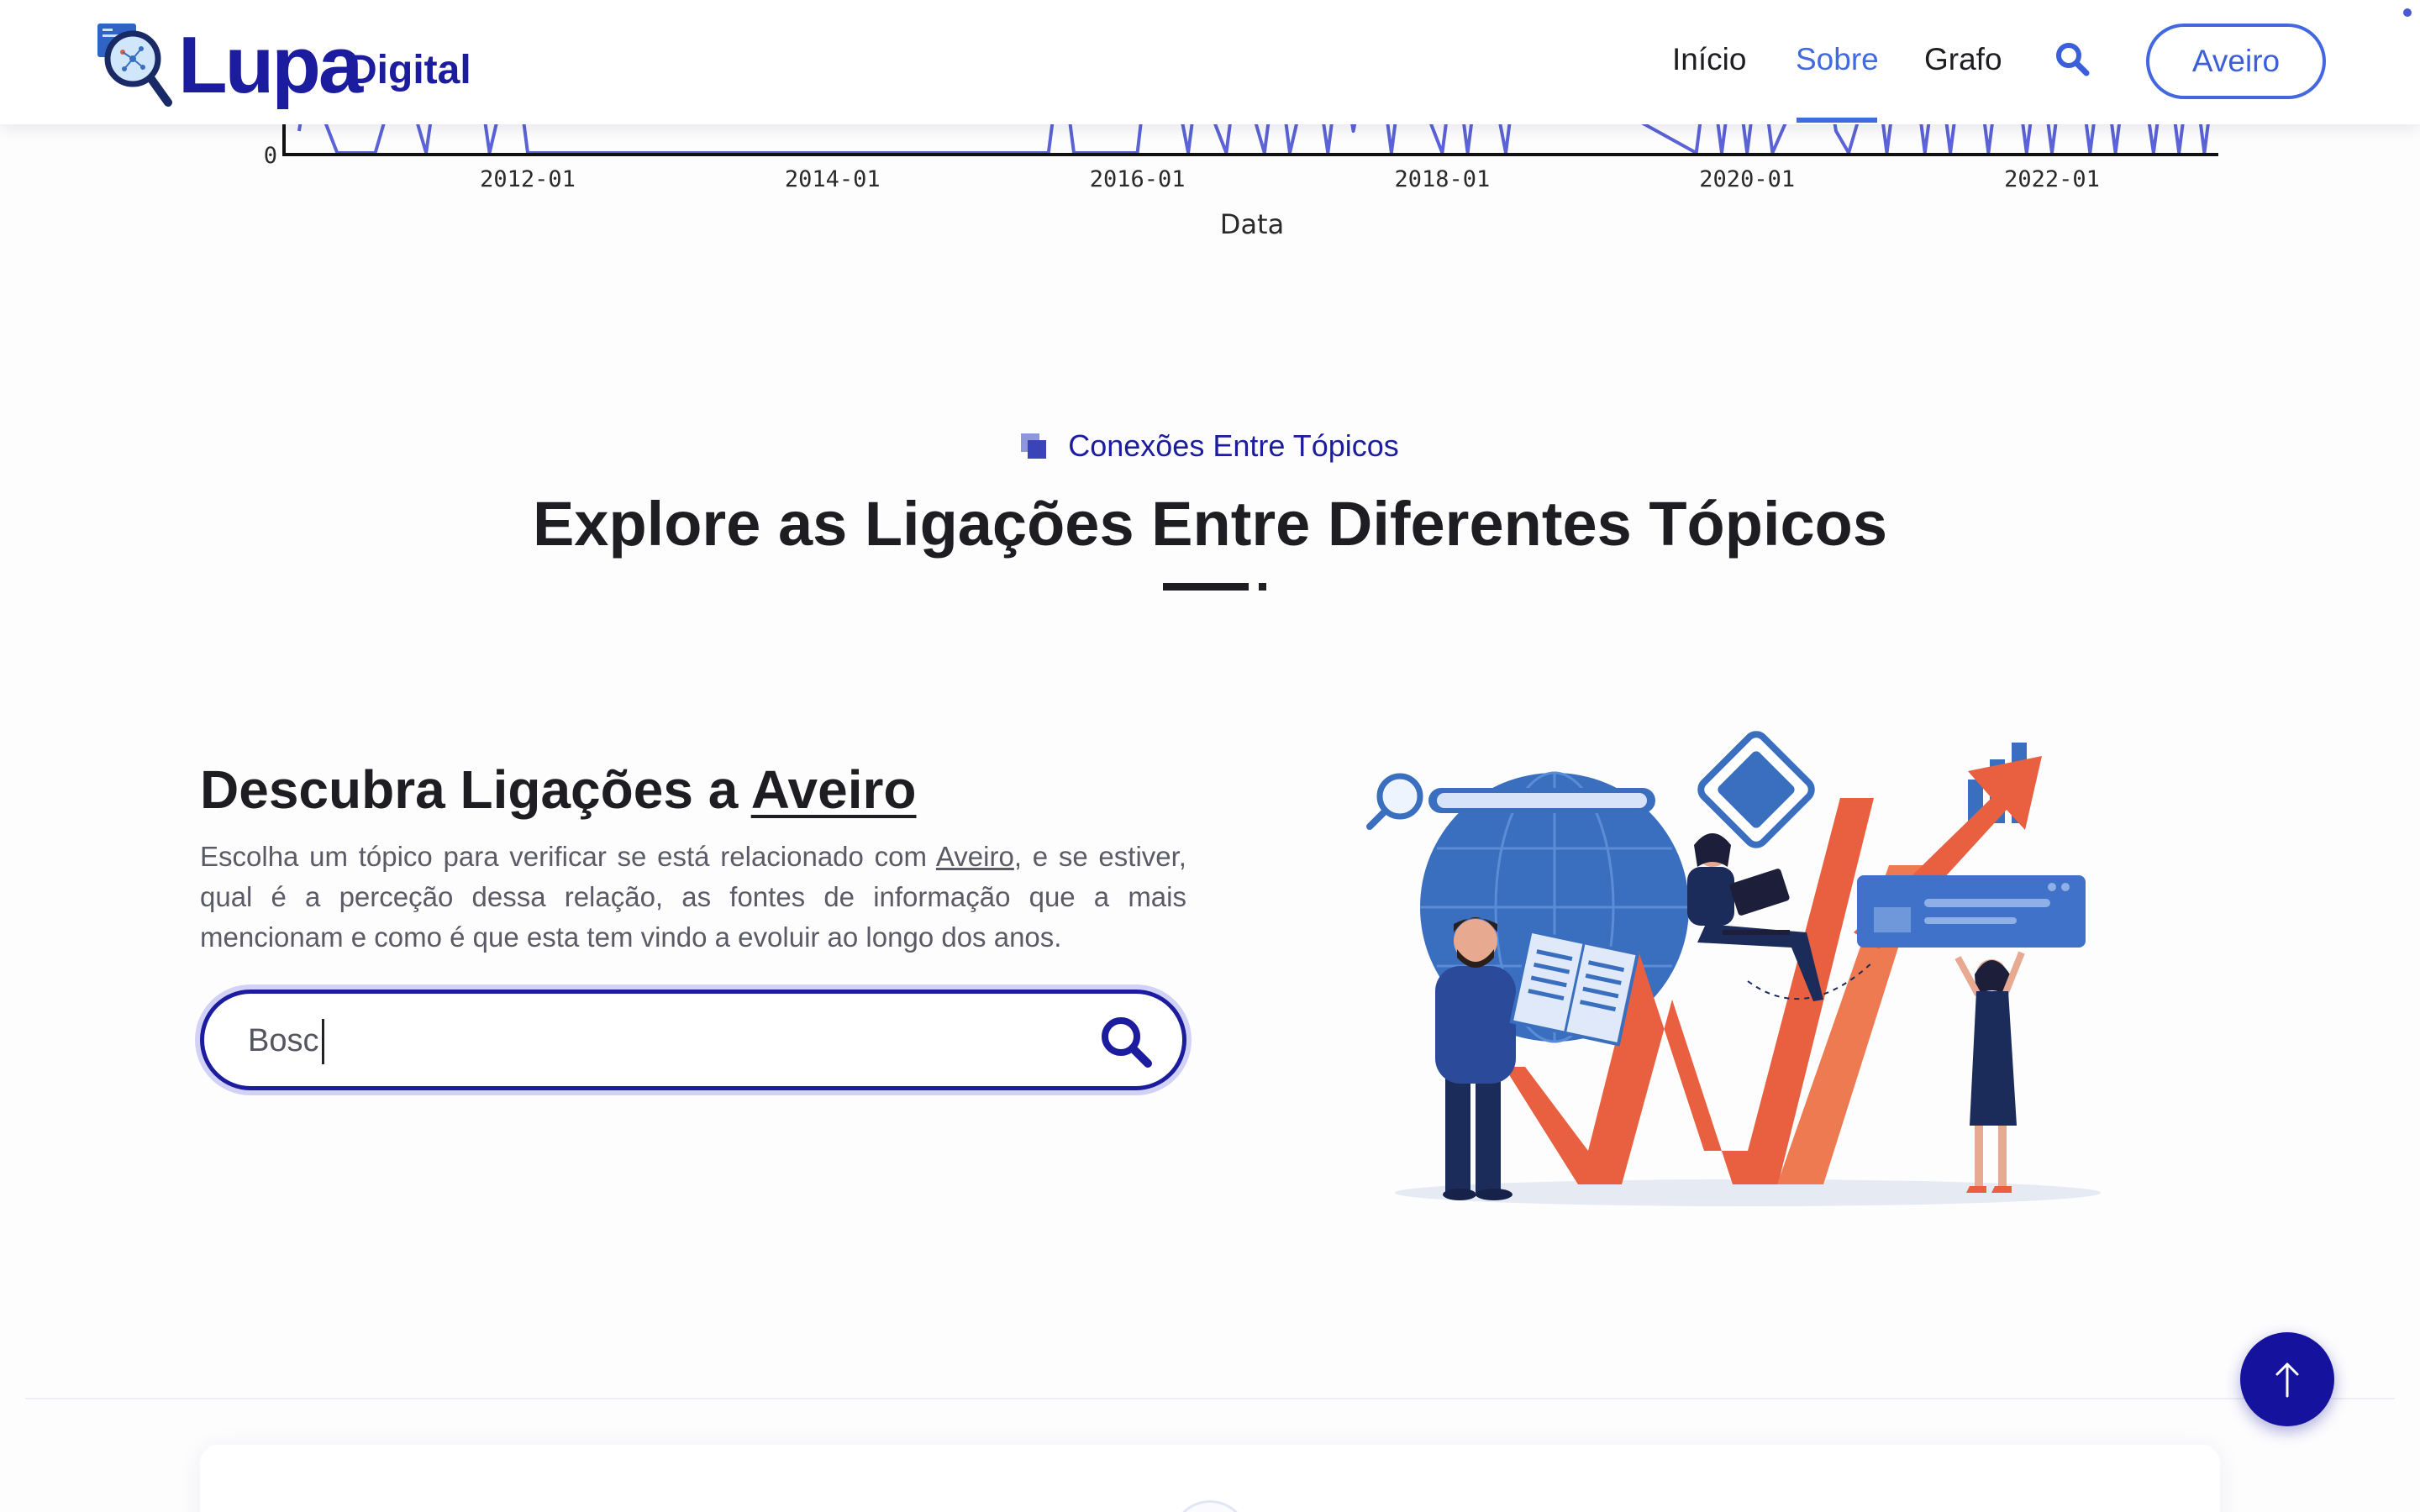 This screenshot has height=1512, width=2420. I want to click on topic-search-box, so click(693, 1040).